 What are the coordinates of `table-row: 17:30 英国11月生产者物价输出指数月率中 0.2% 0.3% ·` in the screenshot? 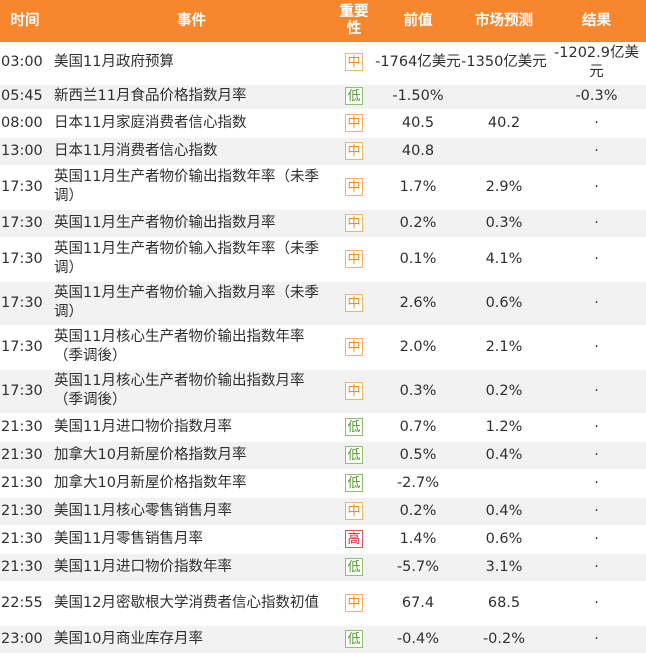 It's located at (323, 223).